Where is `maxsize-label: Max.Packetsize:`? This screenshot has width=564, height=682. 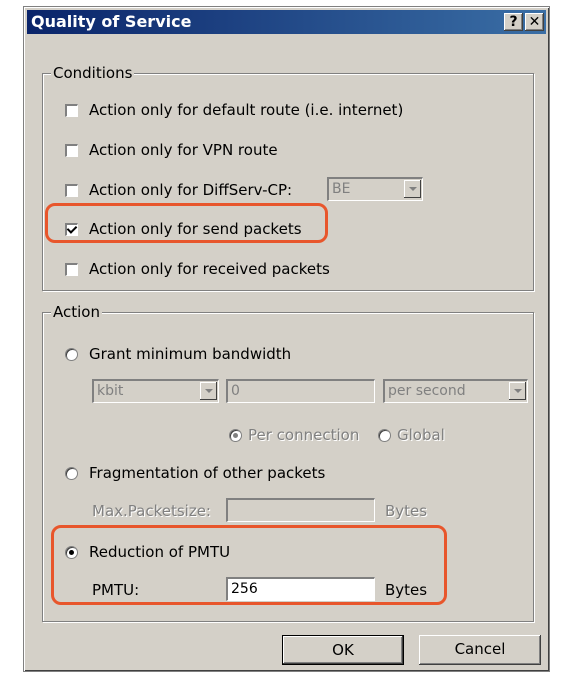 maxsize-label: Max.Packetsize: is located at coordinates (151, 511).